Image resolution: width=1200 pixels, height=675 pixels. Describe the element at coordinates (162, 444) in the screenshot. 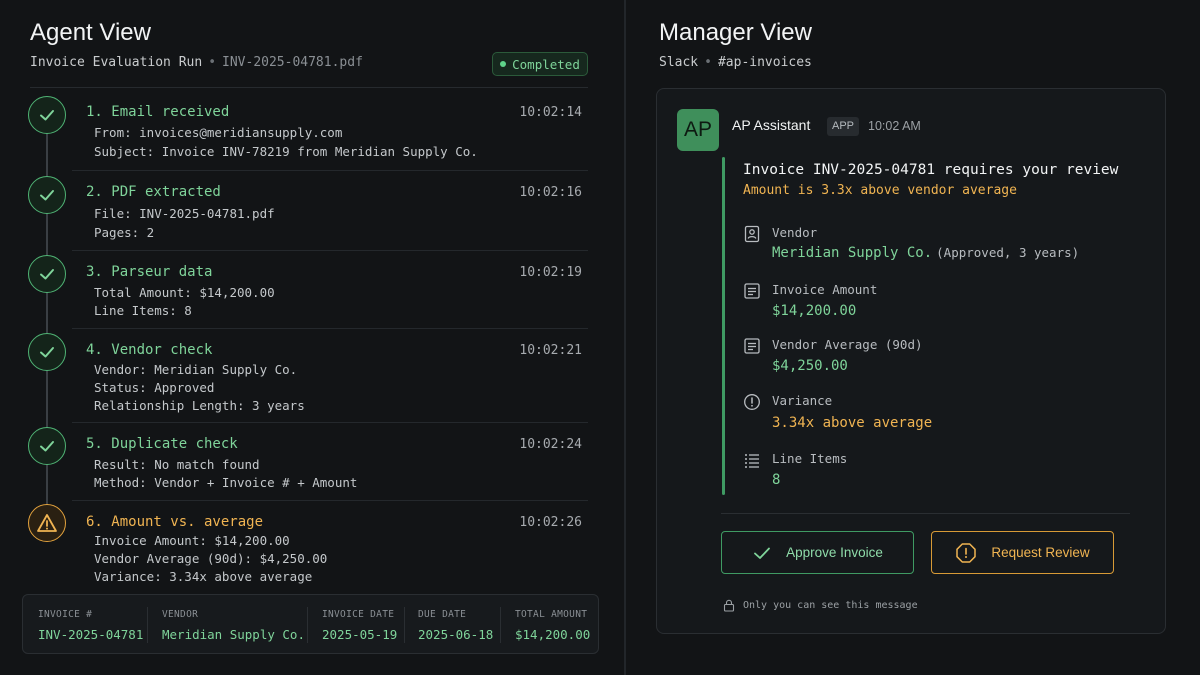

I see `step-title: 5. Duplicate check` at that location.